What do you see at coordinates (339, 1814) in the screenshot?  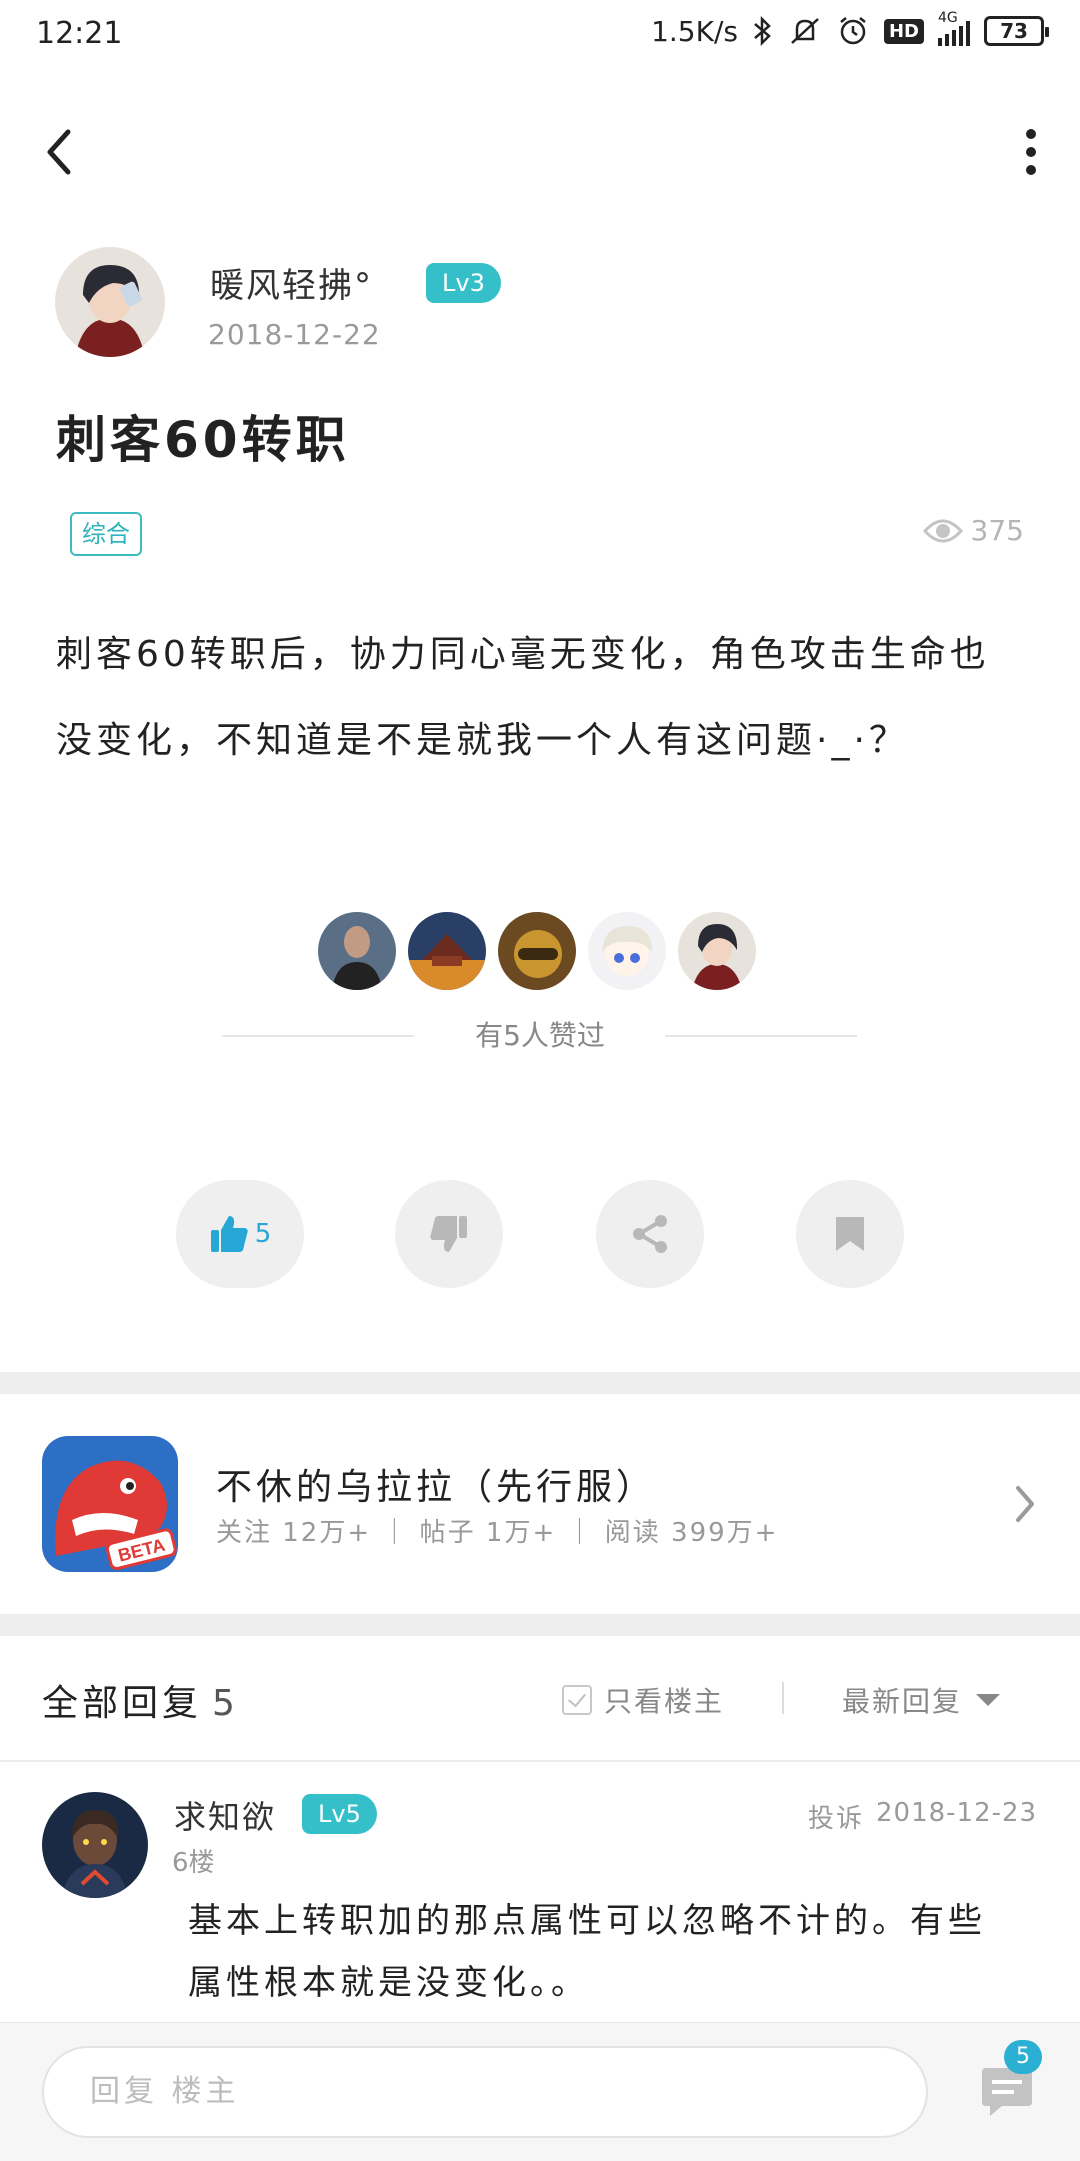 I see `reply-level-badge: Lv5` at bounding box center [339, 1814].